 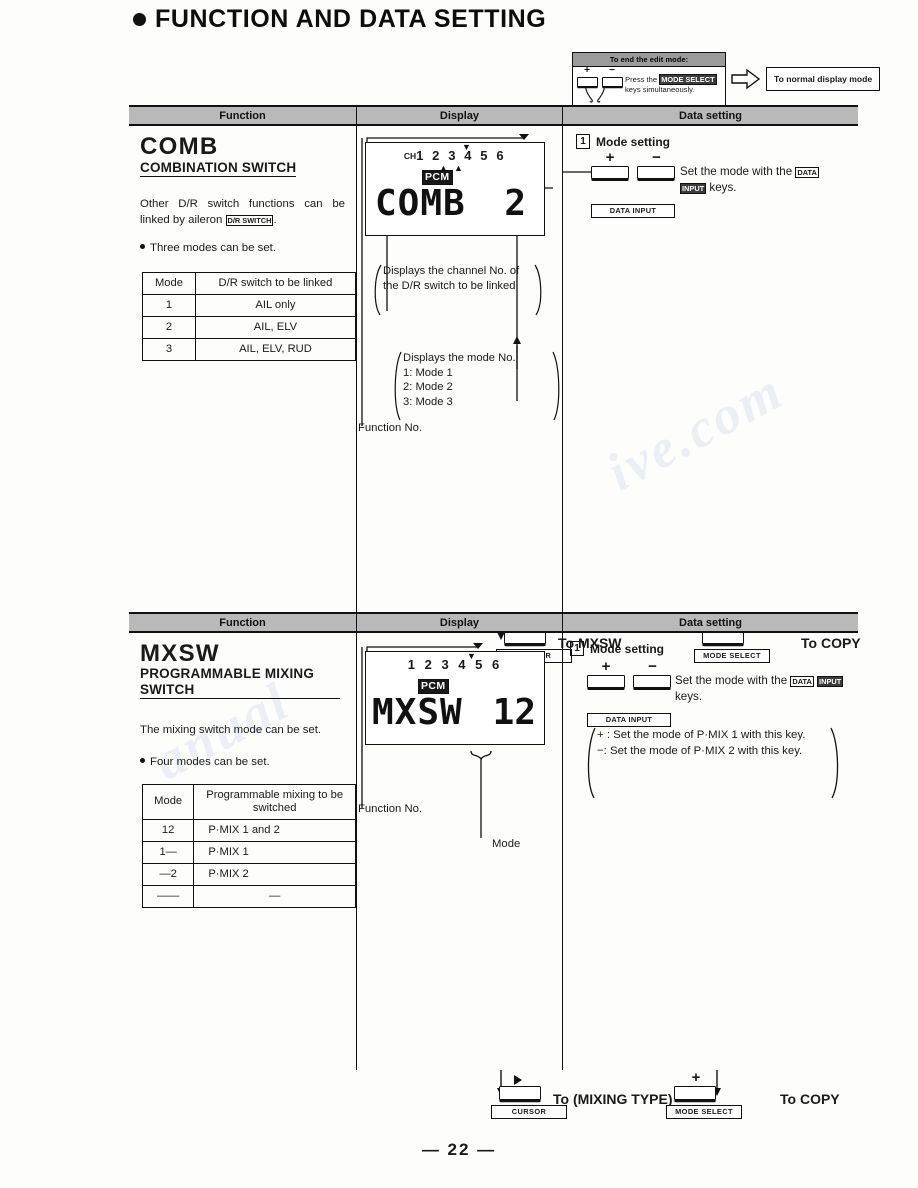 I want to click on cell-mode: ——, so click(x=168, y=896).